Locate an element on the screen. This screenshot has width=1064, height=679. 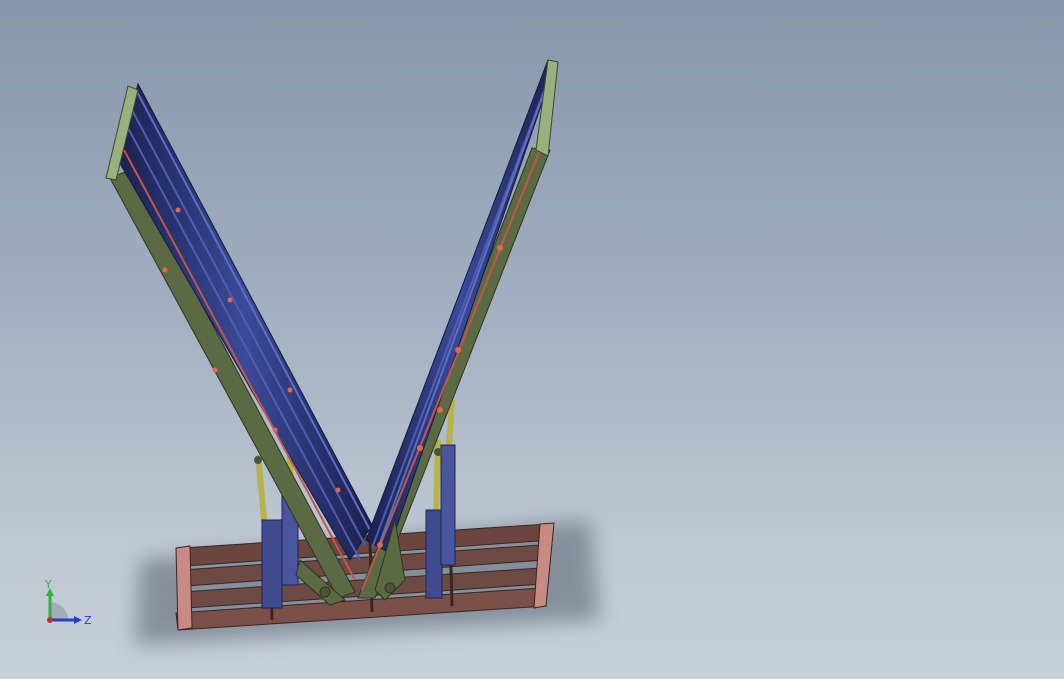
x-axis-point is located at coordinates (50, 620).